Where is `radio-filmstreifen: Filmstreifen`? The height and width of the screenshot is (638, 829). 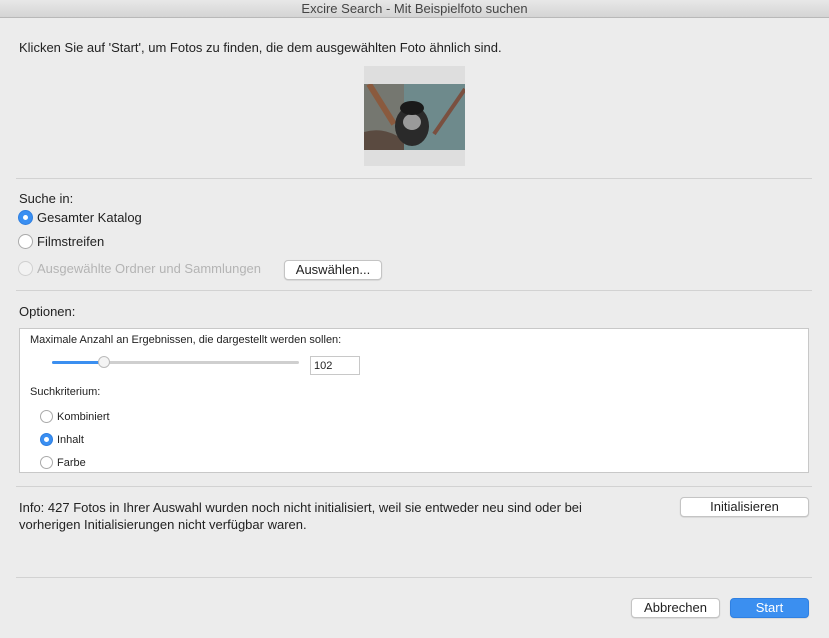
radio-filmstreifen: Filmstreifen is located at coordinates (61, 241).